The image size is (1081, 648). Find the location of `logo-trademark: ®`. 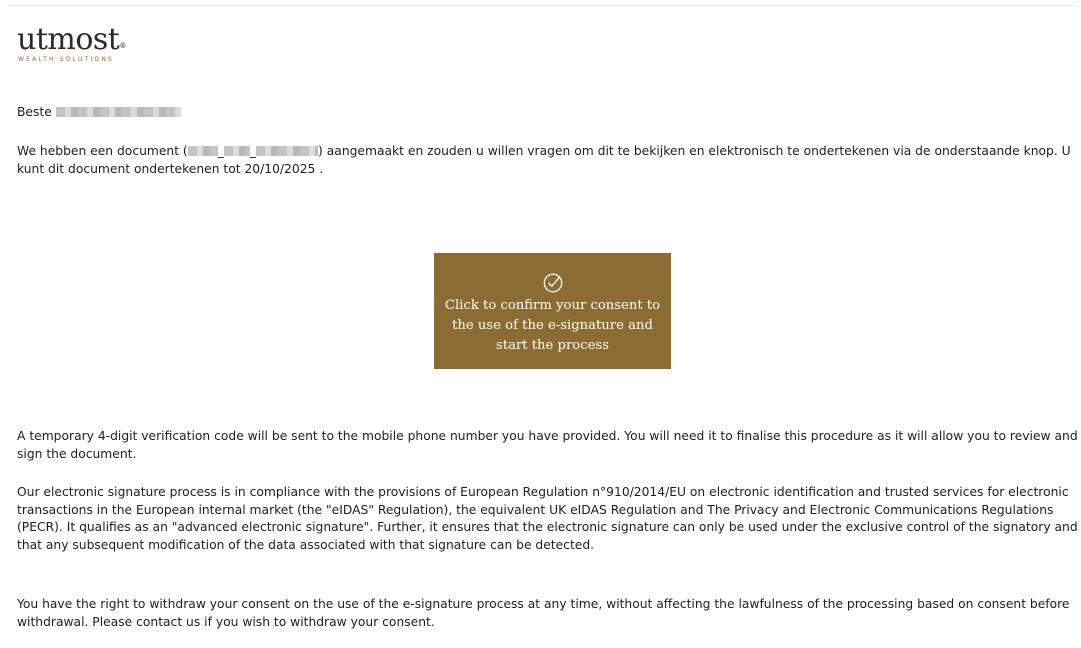

logo-trademark: ® is located at coordinates (122, 46).